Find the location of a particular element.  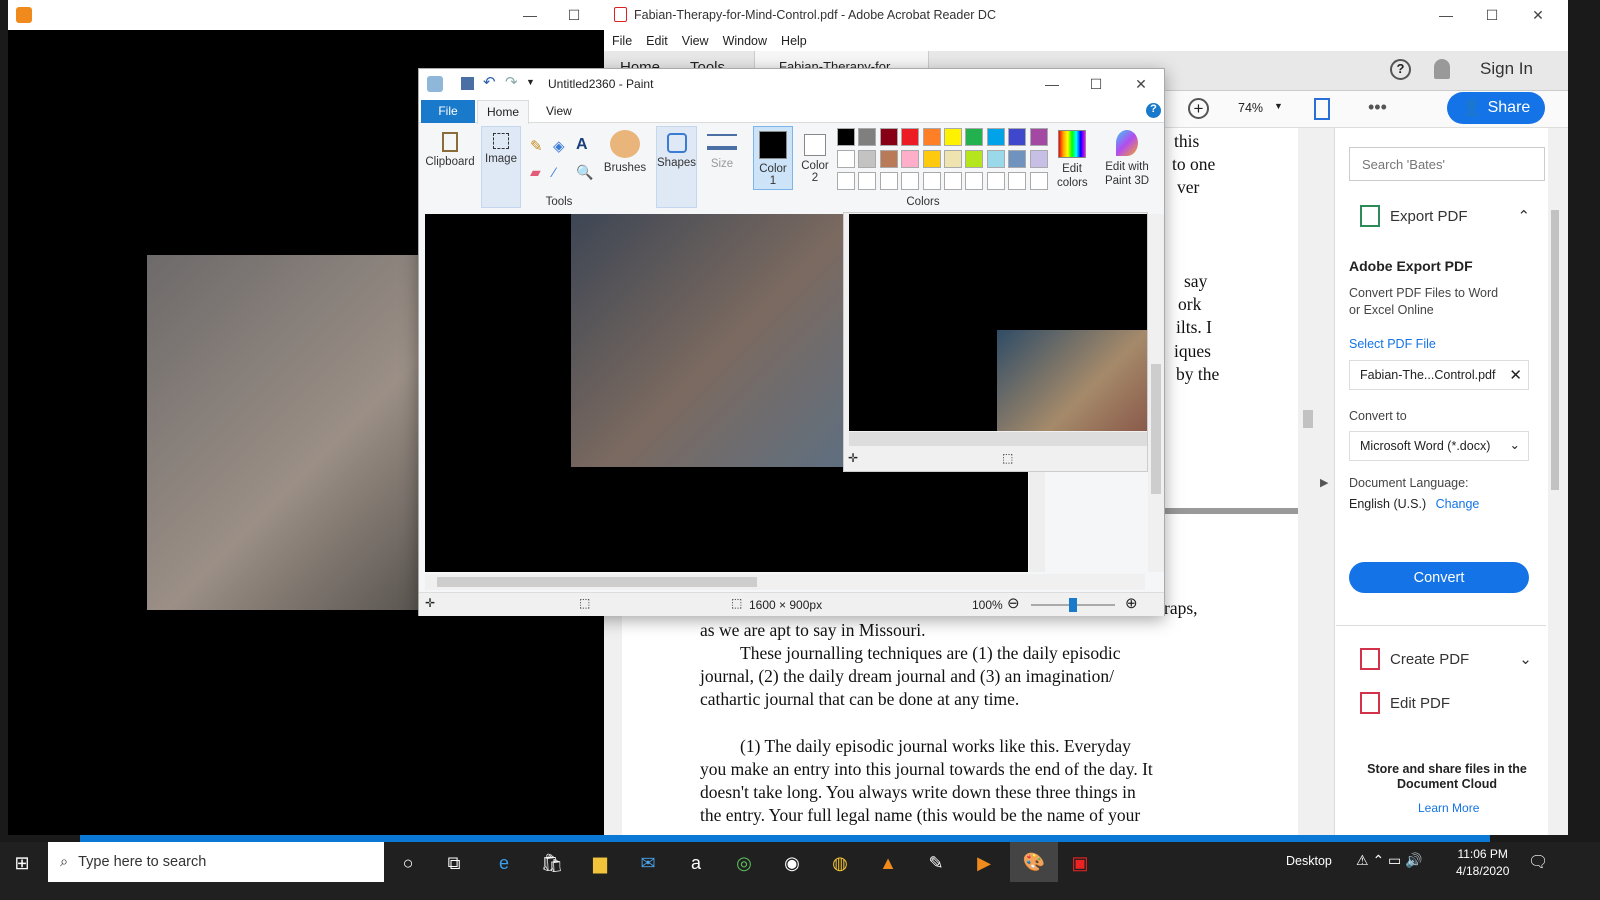

bell-icon is located at coordinates (1442, 69).